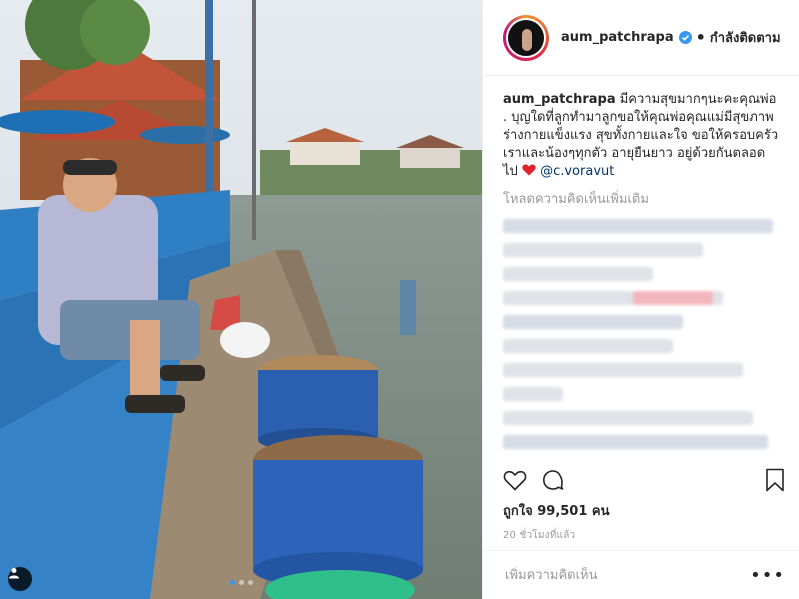 This screenshot has width=799, height=599. What do you see at coordinates (577, 171) in the screenshot?
I see `mention-link: @c.voravut` at bounding box center [577, 171].